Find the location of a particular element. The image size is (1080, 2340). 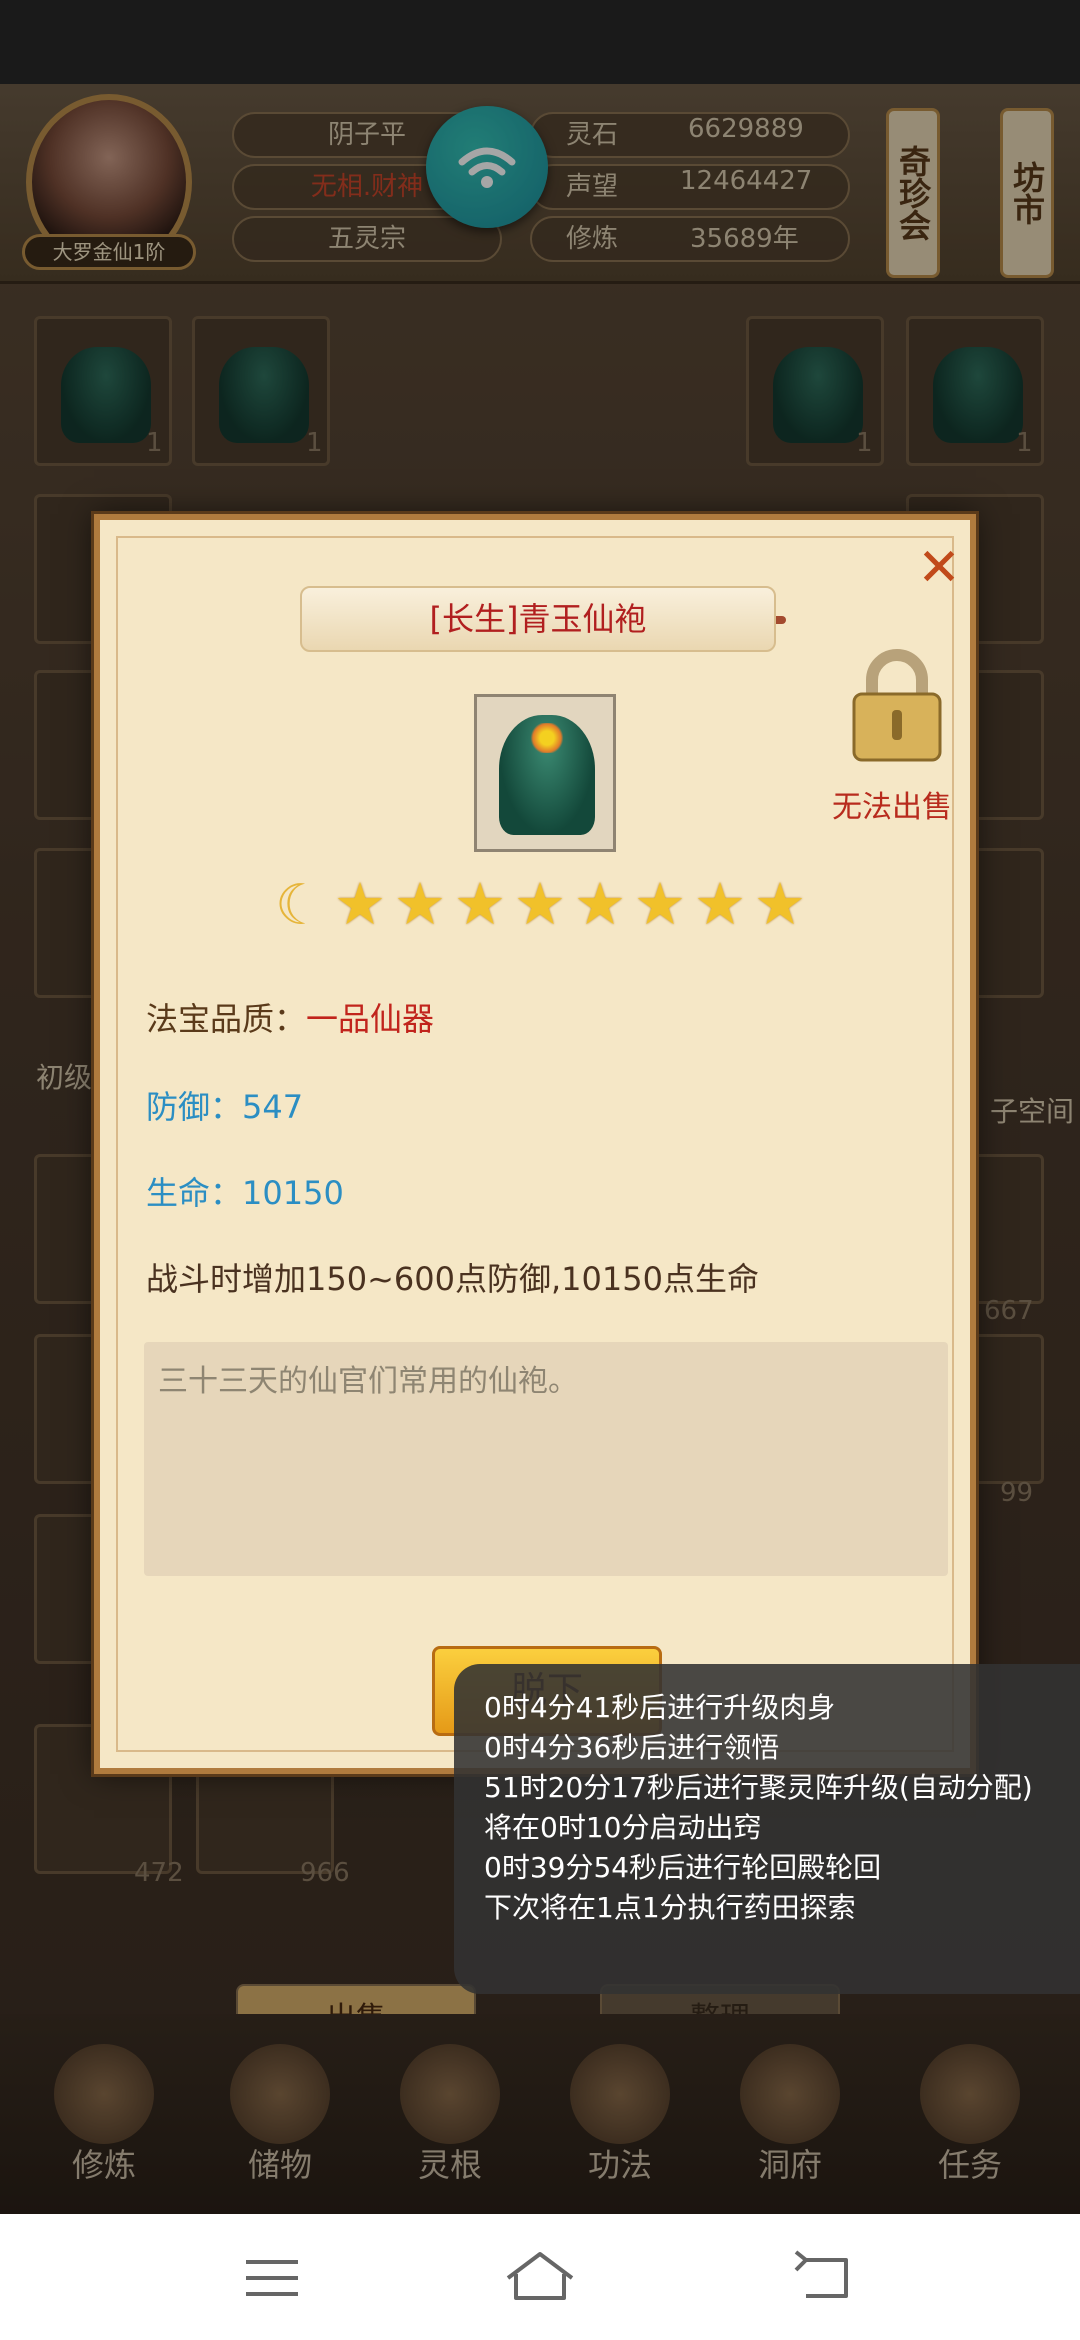

log-line: 0时4分36秒后进行领悟 is located at coordinates (632, 1747).